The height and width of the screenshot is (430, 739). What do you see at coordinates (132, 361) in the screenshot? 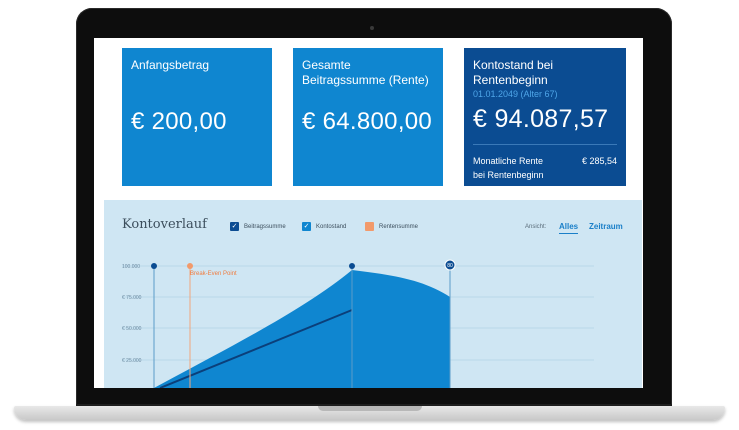
I see `y-tick-label: € 25.000` at bounding box center [132, 361].